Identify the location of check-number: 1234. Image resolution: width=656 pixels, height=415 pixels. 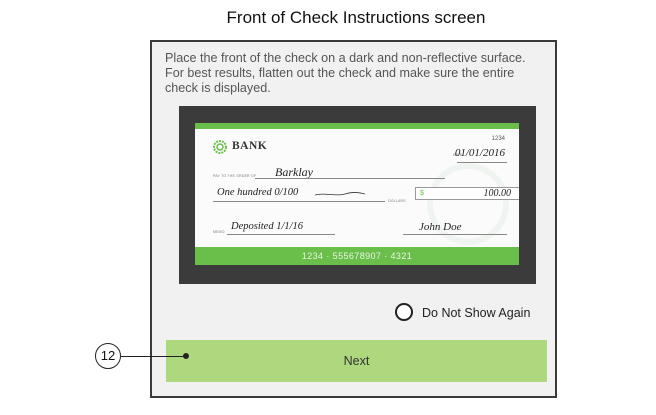
(498, 139).